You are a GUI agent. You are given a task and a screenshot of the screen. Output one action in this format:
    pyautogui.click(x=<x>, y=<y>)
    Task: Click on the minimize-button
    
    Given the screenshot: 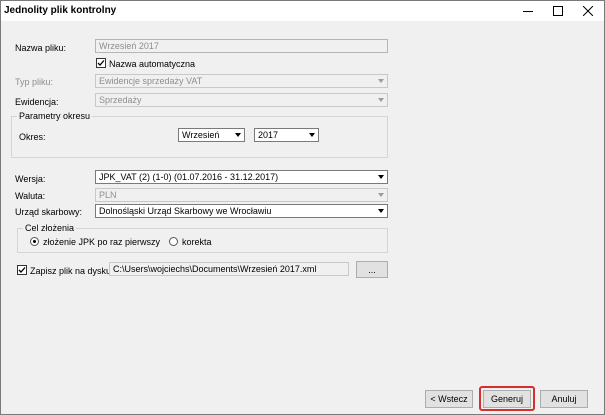 What is the action you would take?
    pyautogui.click(x=528, y=11)
    